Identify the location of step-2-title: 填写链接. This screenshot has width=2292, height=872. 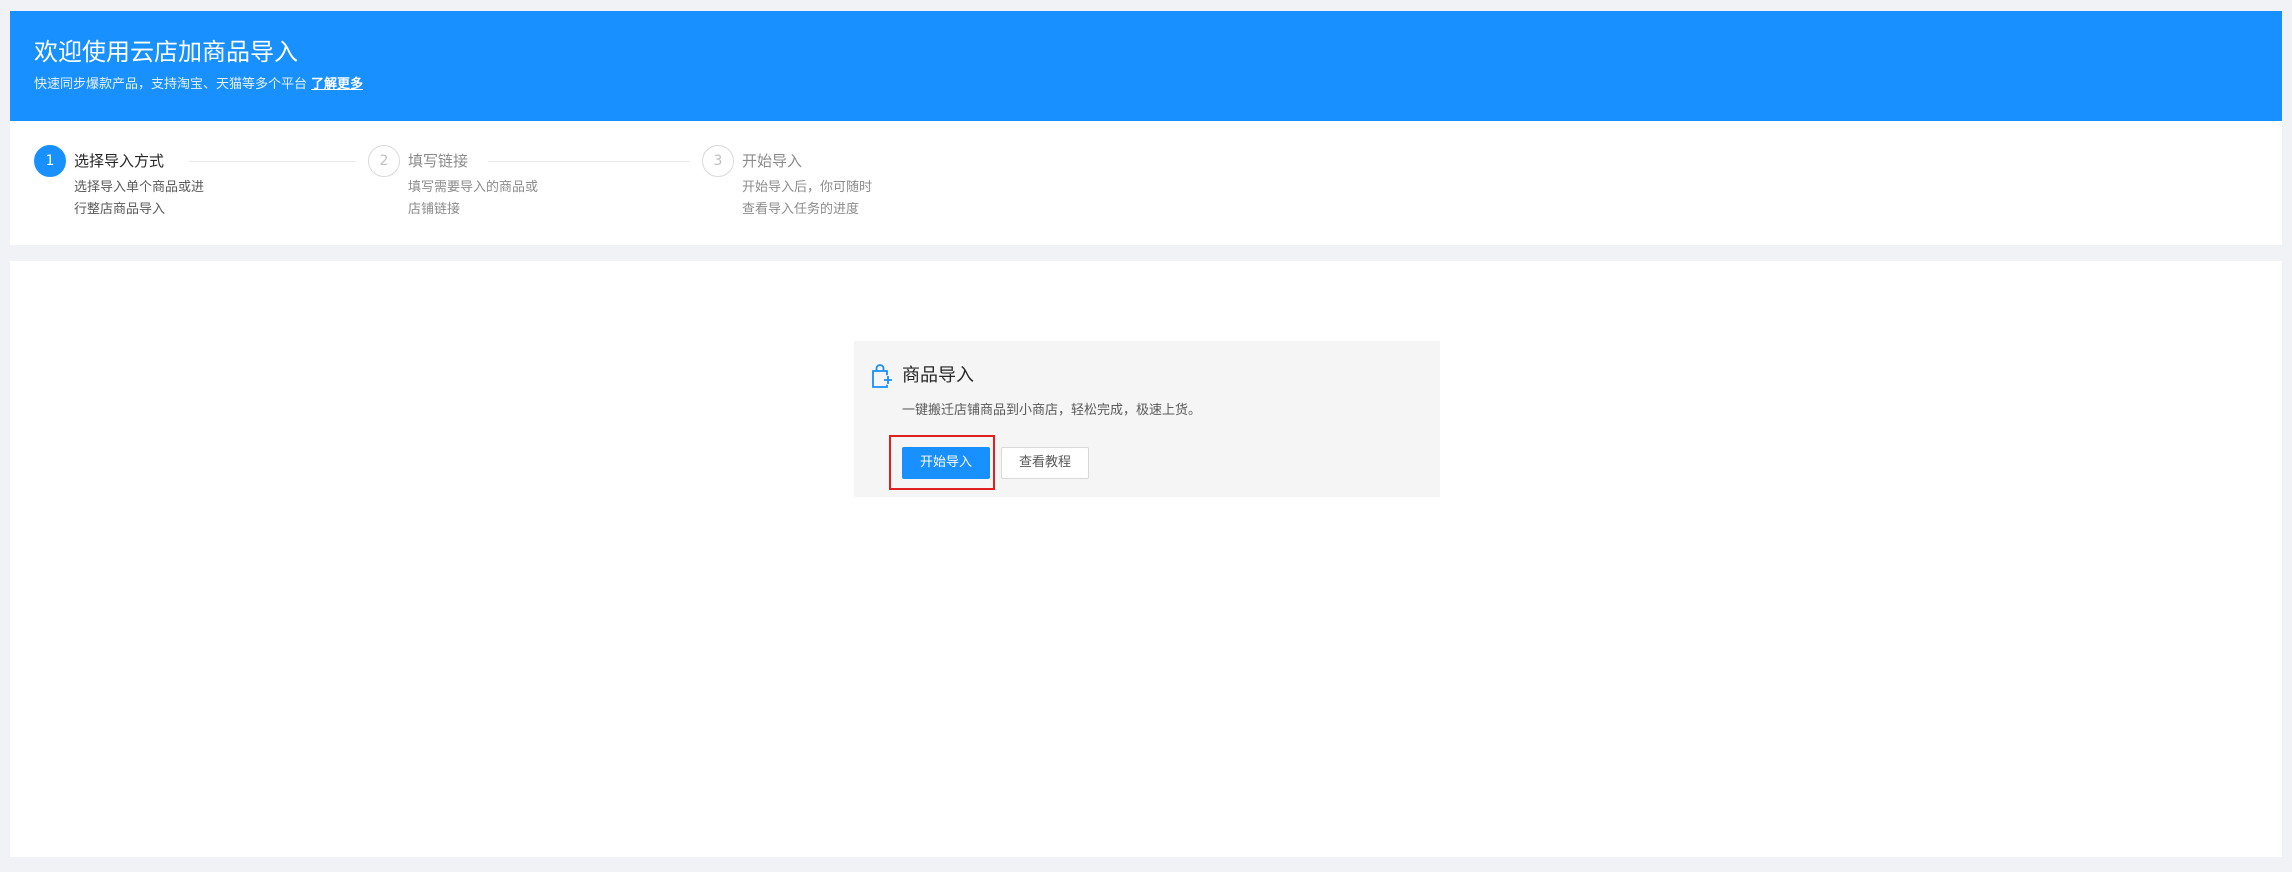
(438, 161).